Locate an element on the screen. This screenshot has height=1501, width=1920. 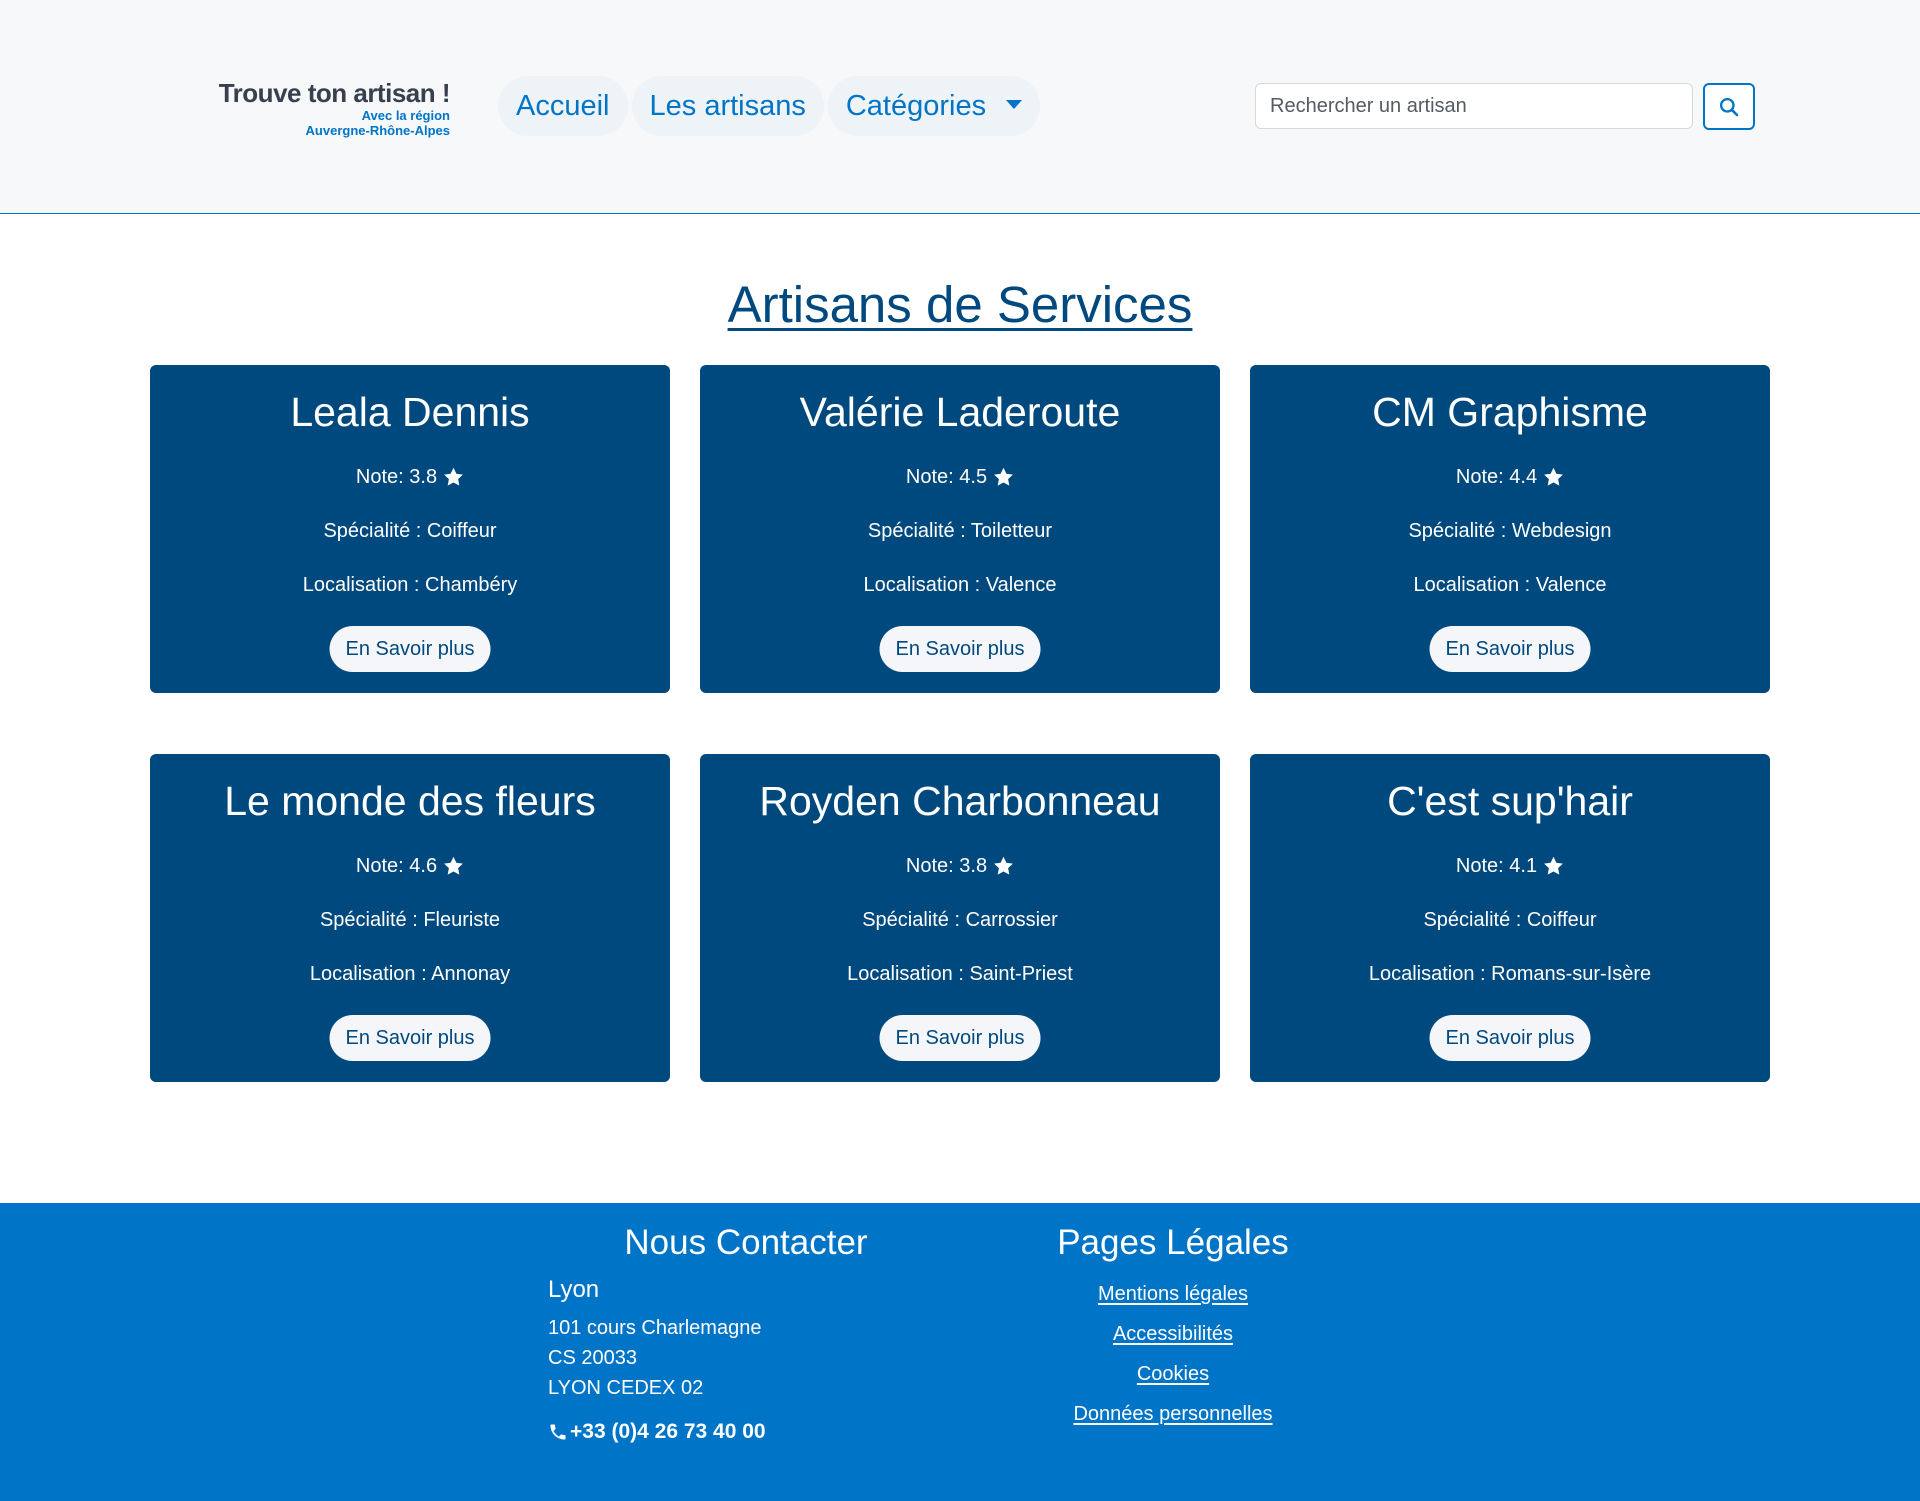
artisan-name: CM Graphisme is located at coordinates (1510, 412).